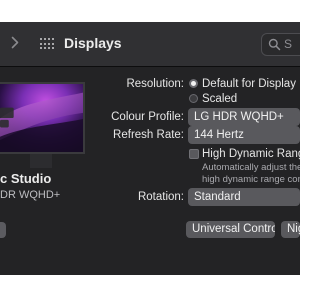 The height and width of the screenshot is (300, 320). Describe the element at coordinates (288, 44) in the screenshot. I see `search-placeholder: S` at that location.